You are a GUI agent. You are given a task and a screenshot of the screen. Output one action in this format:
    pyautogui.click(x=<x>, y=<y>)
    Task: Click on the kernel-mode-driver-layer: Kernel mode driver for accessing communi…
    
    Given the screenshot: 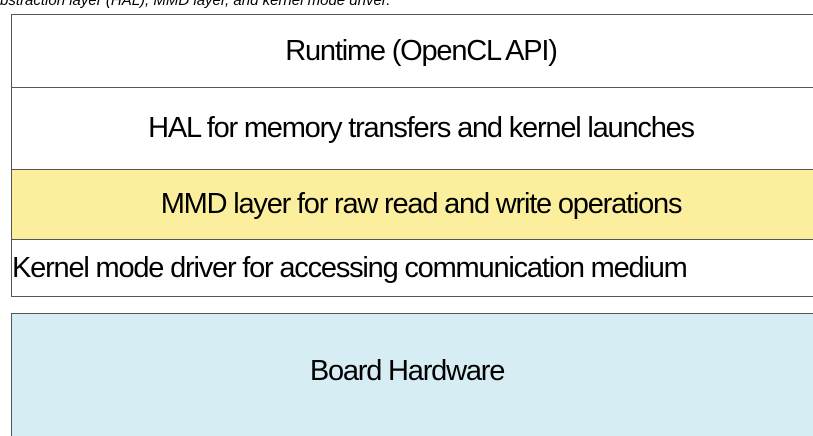 What is the action you would take?
    pyautogui.click(x=412, y=268)
    